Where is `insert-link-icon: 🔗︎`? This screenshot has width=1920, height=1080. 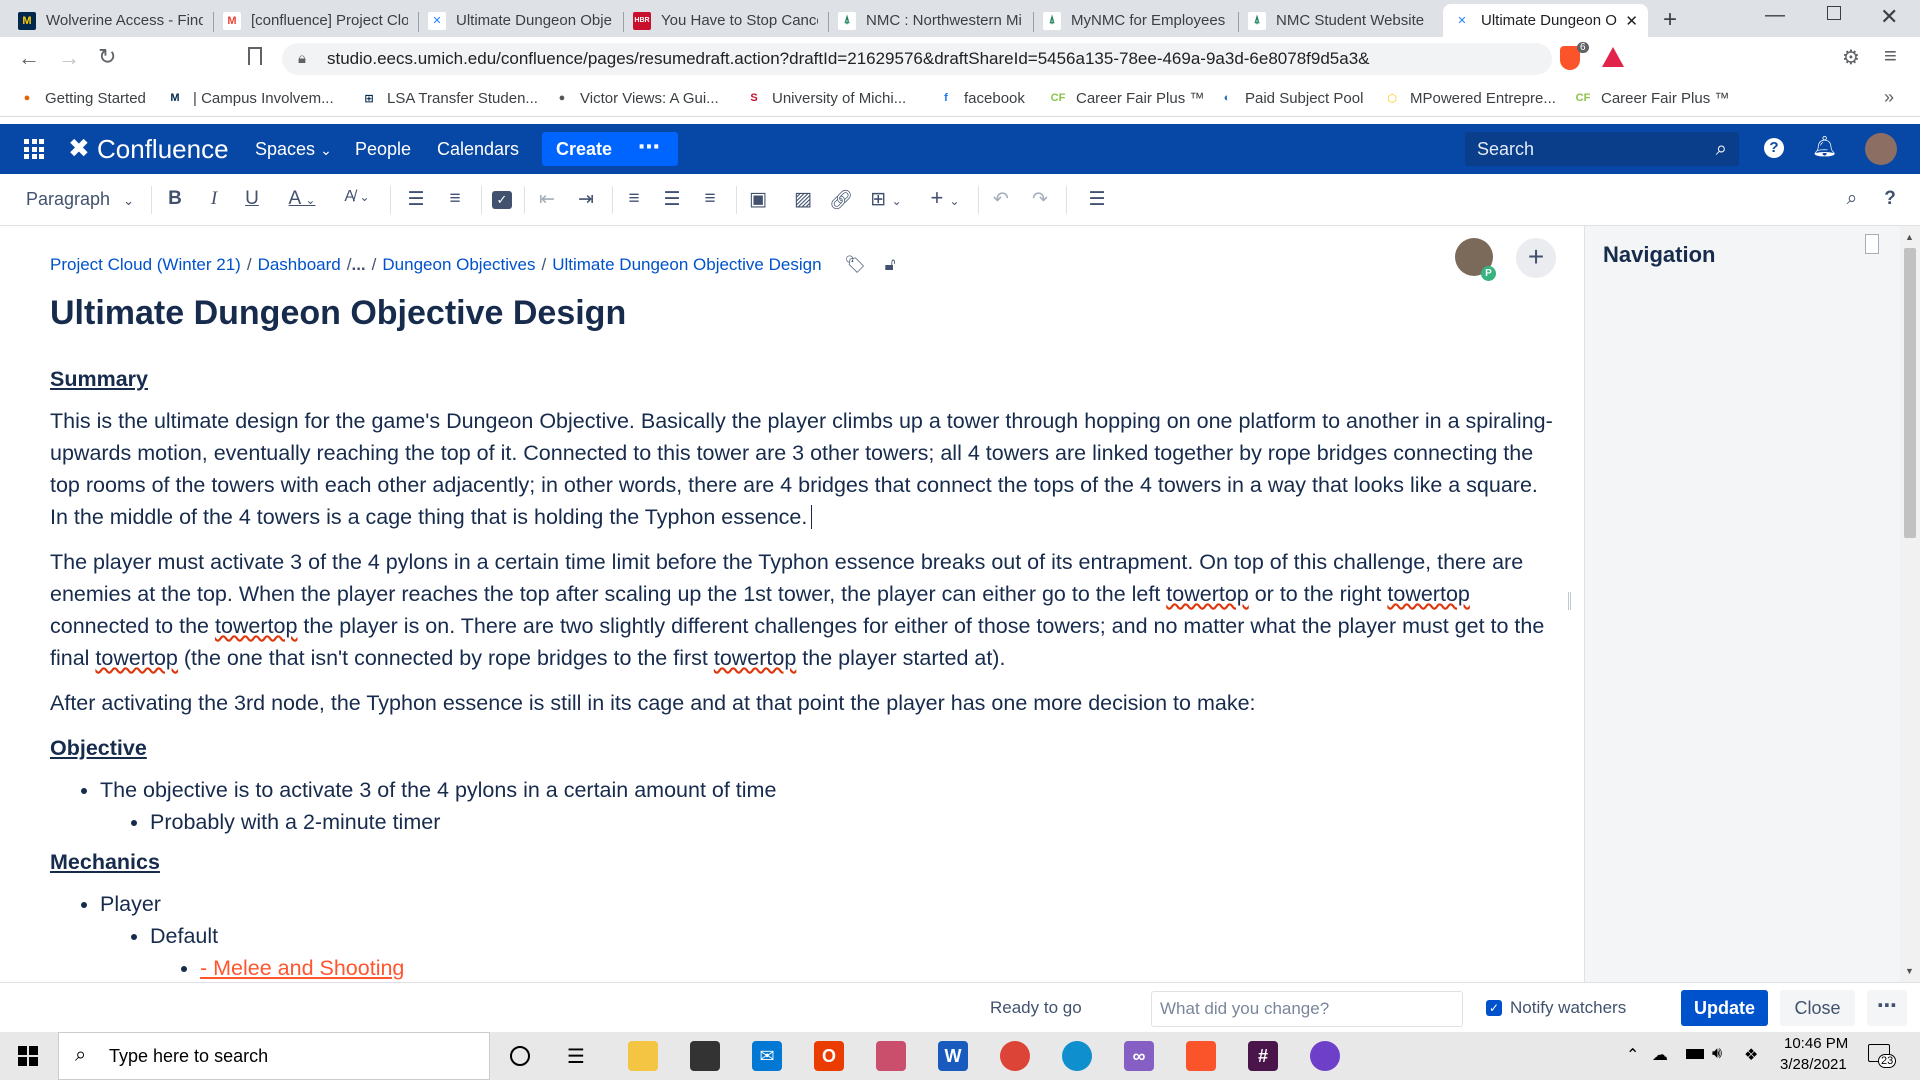
insert-link-icon: 🔗︎ is located at coordinates (841, 200).